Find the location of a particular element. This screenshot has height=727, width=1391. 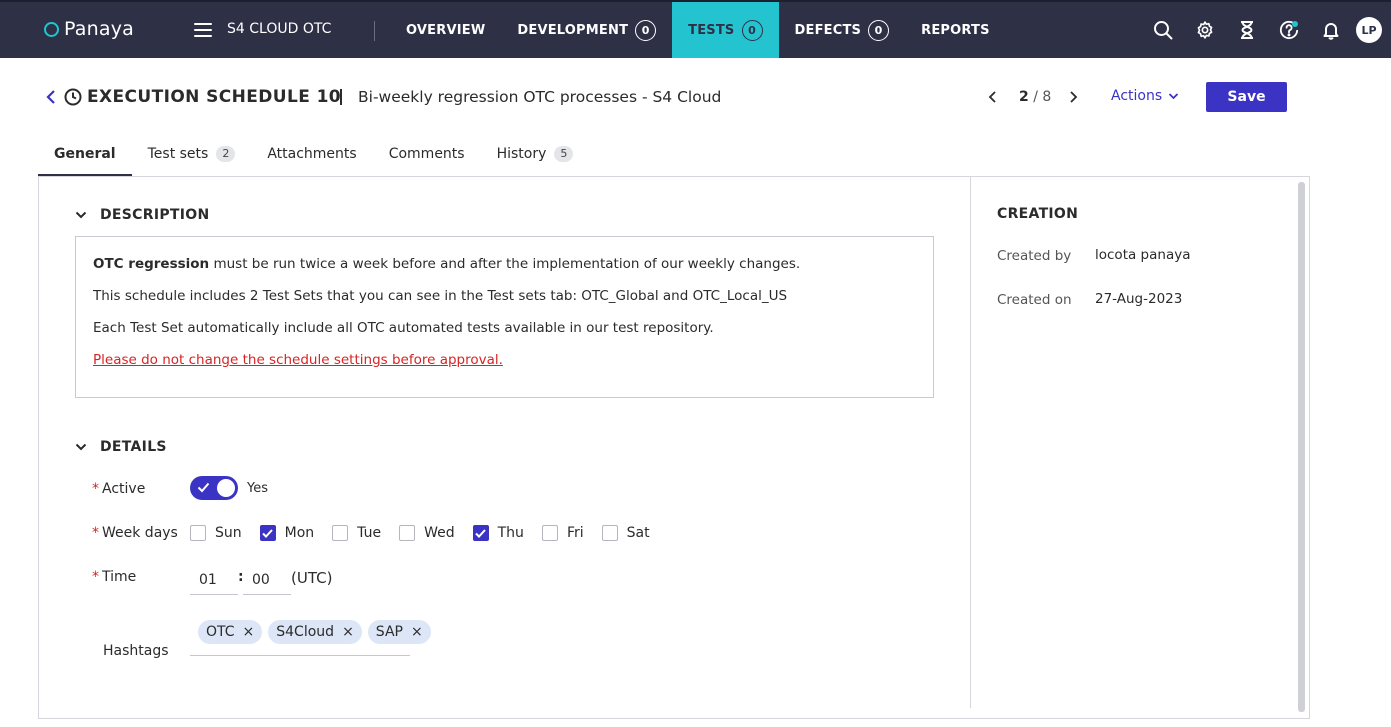

tab-test-sets-count: 2 is located at coordinates (226, 153).